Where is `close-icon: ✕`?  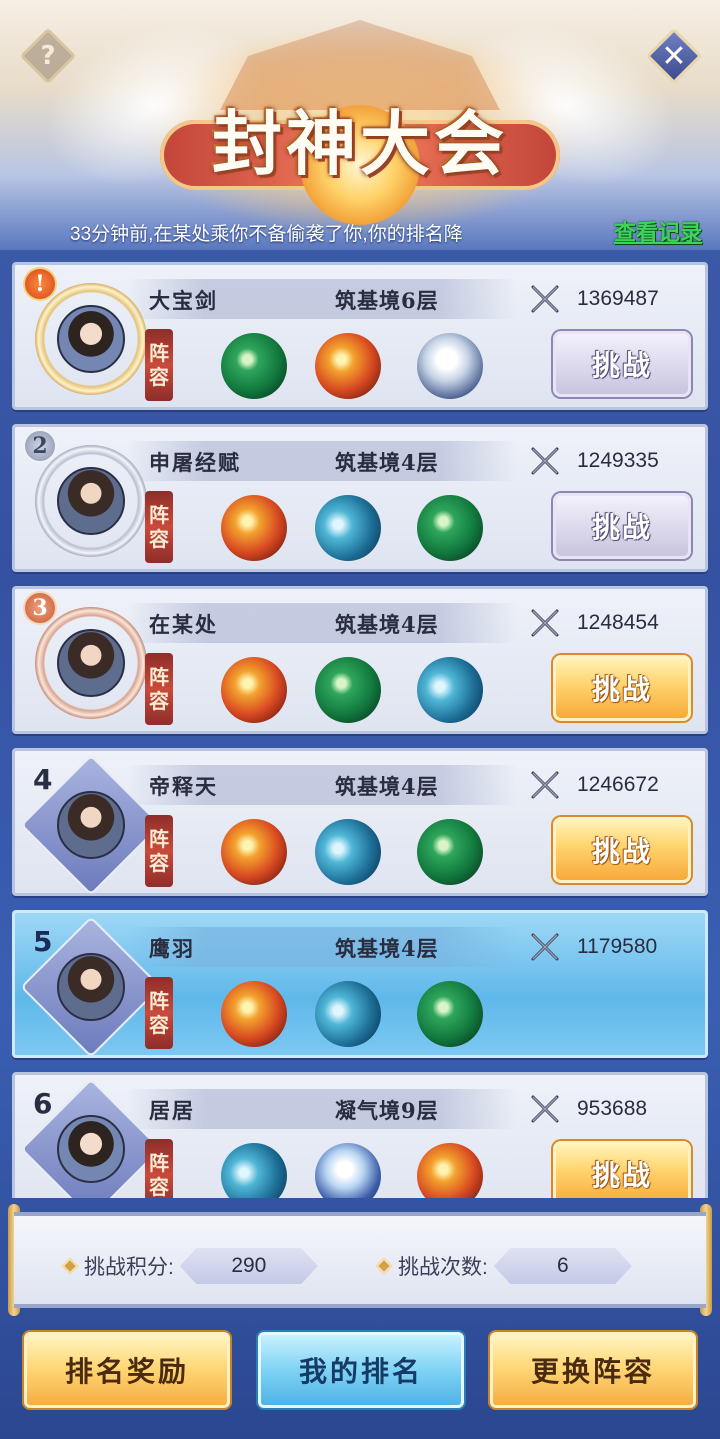 close-icon: ✕ is located at coordinates (674, 56).